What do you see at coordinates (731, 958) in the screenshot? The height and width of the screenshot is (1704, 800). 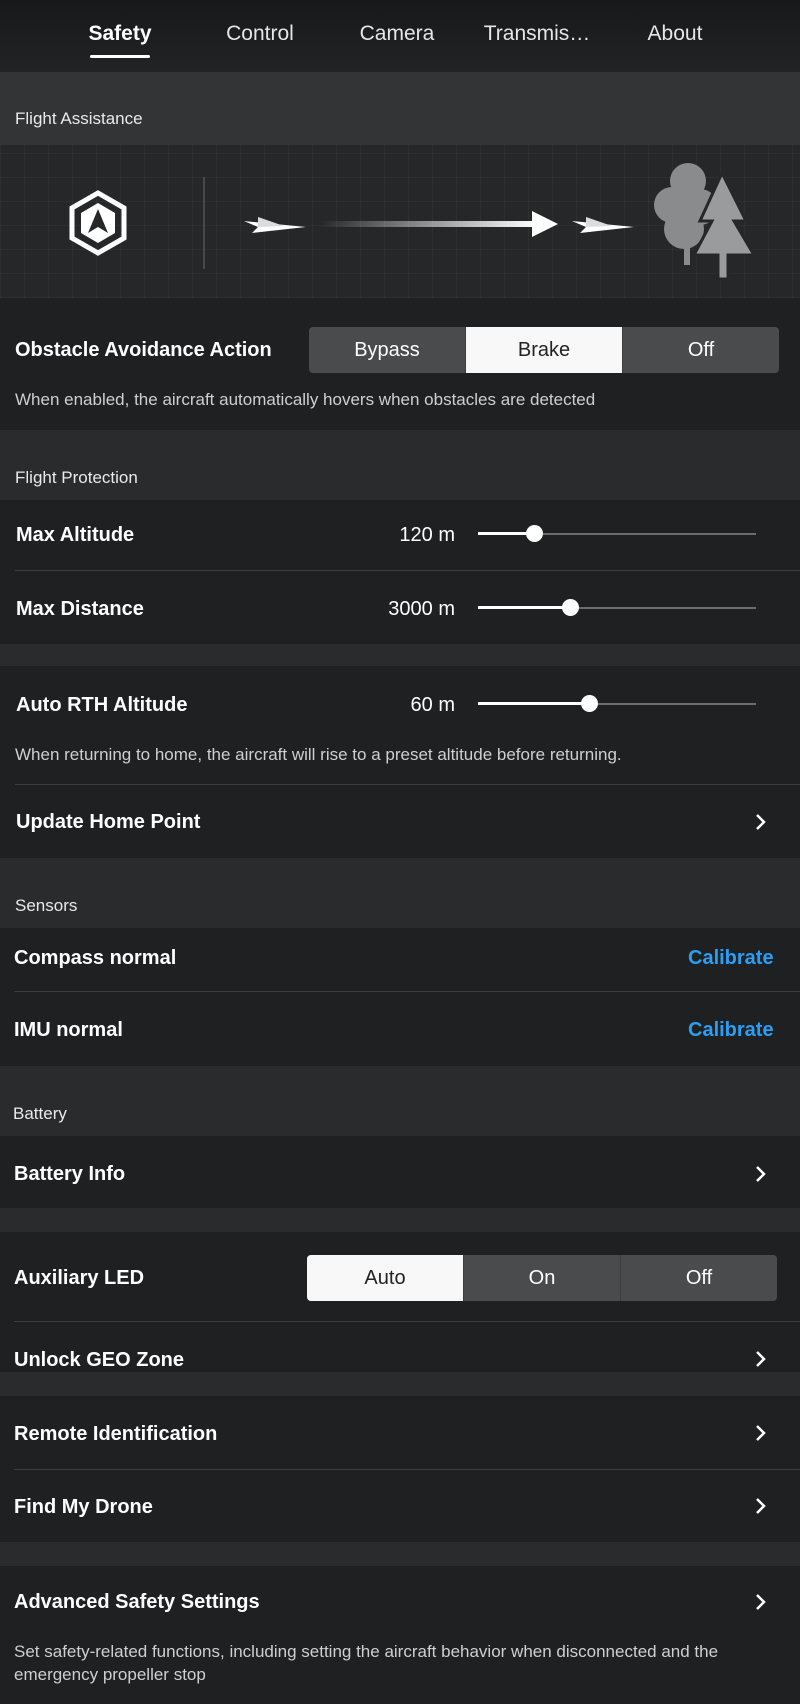 I see `compass-calibrate-button: Calibrate` at bounding box center [731, 958].